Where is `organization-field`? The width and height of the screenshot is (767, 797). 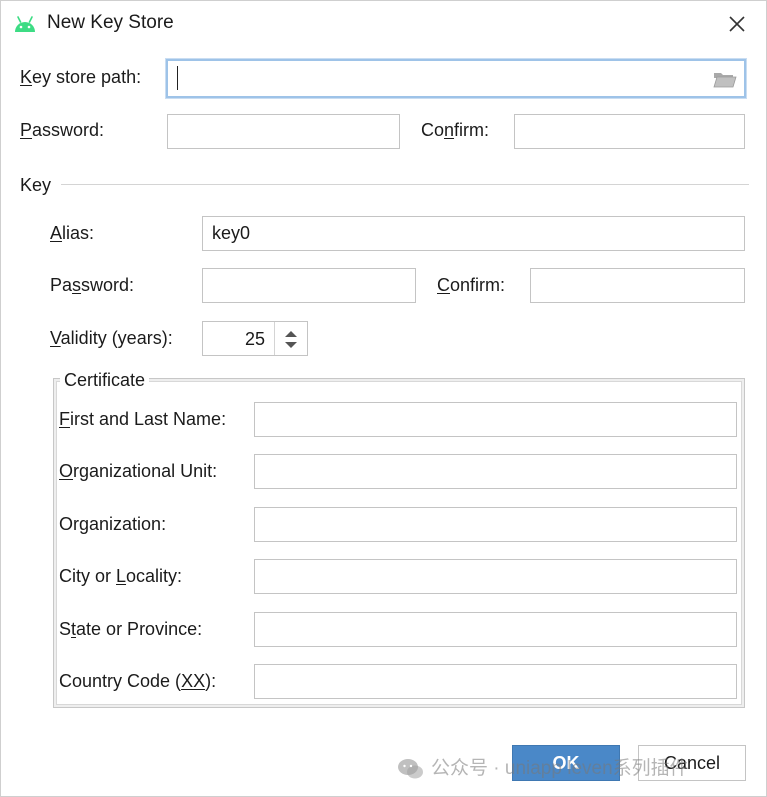 organization-field is located at coordinates (495, 524).